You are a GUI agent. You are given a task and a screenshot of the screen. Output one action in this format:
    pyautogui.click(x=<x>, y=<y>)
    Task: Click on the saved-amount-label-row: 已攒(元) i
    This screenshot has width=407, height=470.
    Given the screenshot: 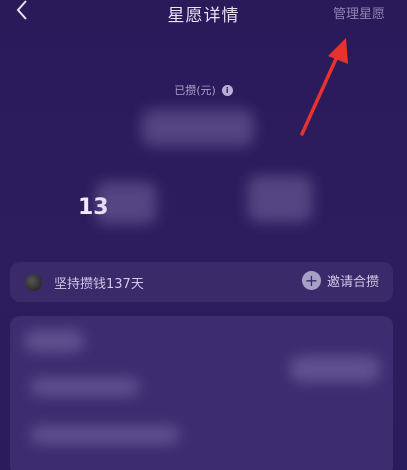 What is the action you would take?
    pyautogui.click(x=203, y=90)
    